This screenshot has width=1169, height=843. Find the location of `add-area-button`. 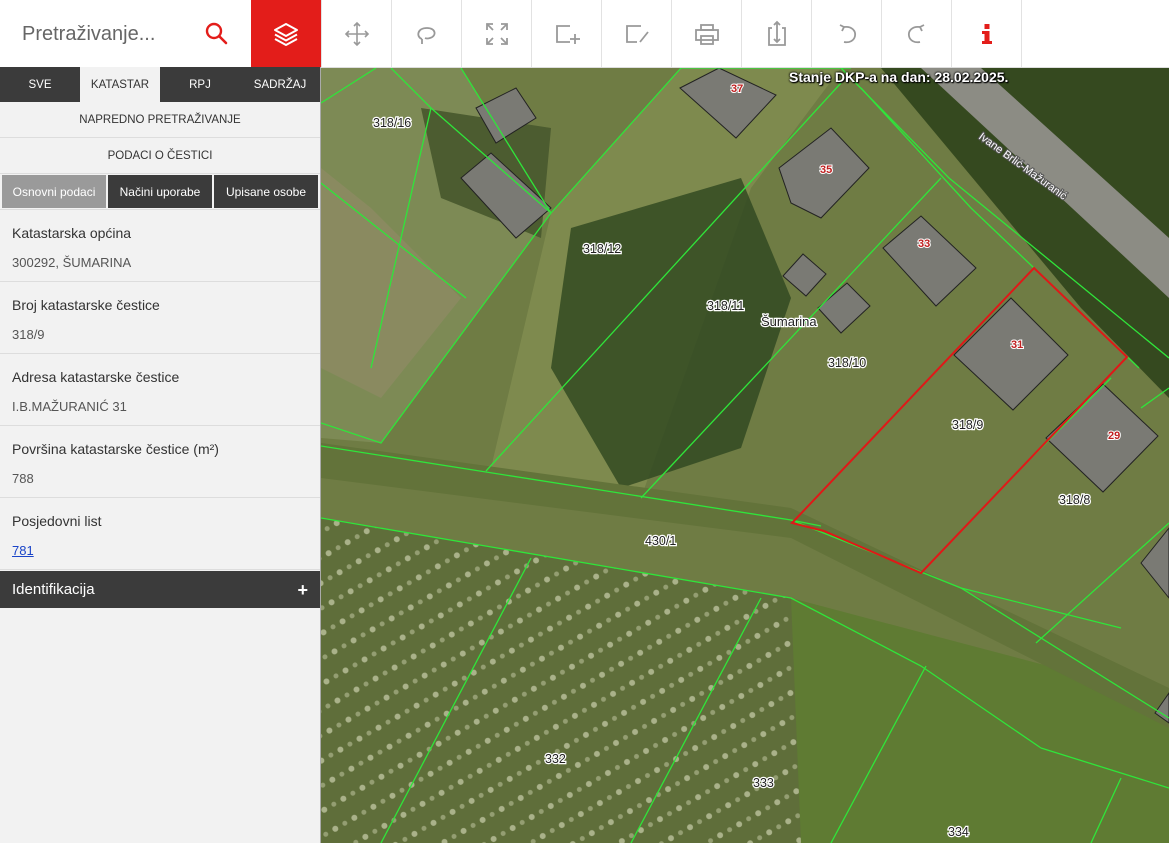

add-area-button is located at coordinates (566, 33).